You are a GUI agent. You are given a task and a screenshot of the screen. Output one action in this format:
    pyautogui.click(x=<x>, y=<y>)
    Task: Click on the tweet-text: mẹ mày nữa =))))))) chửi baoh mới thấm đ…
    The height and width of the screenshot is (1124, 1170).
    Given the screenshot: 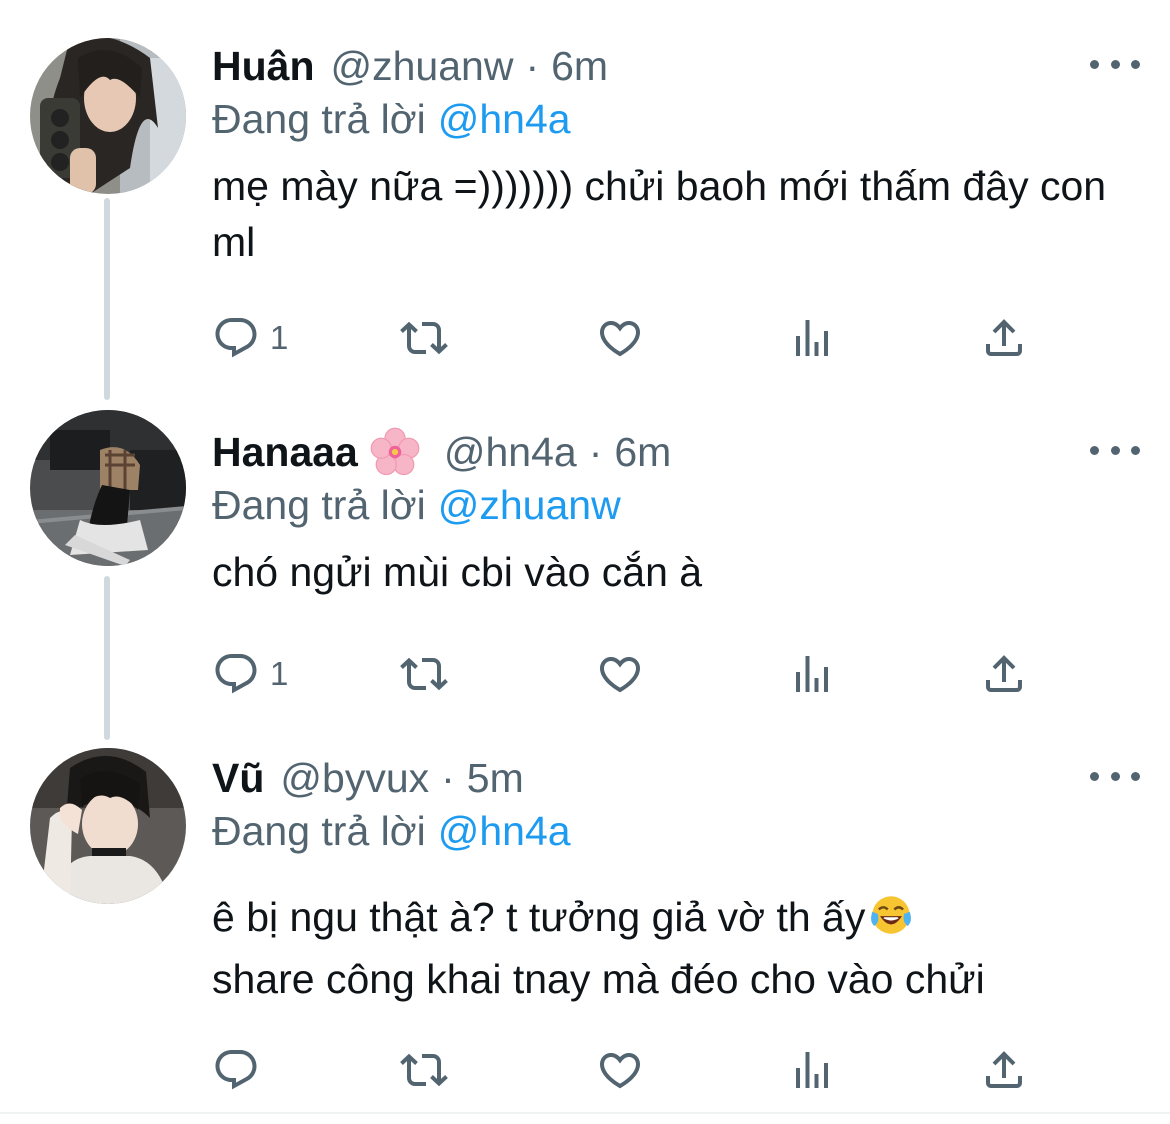 What is the action you would take?
    pyautogui.click(x=659, y=214)
    